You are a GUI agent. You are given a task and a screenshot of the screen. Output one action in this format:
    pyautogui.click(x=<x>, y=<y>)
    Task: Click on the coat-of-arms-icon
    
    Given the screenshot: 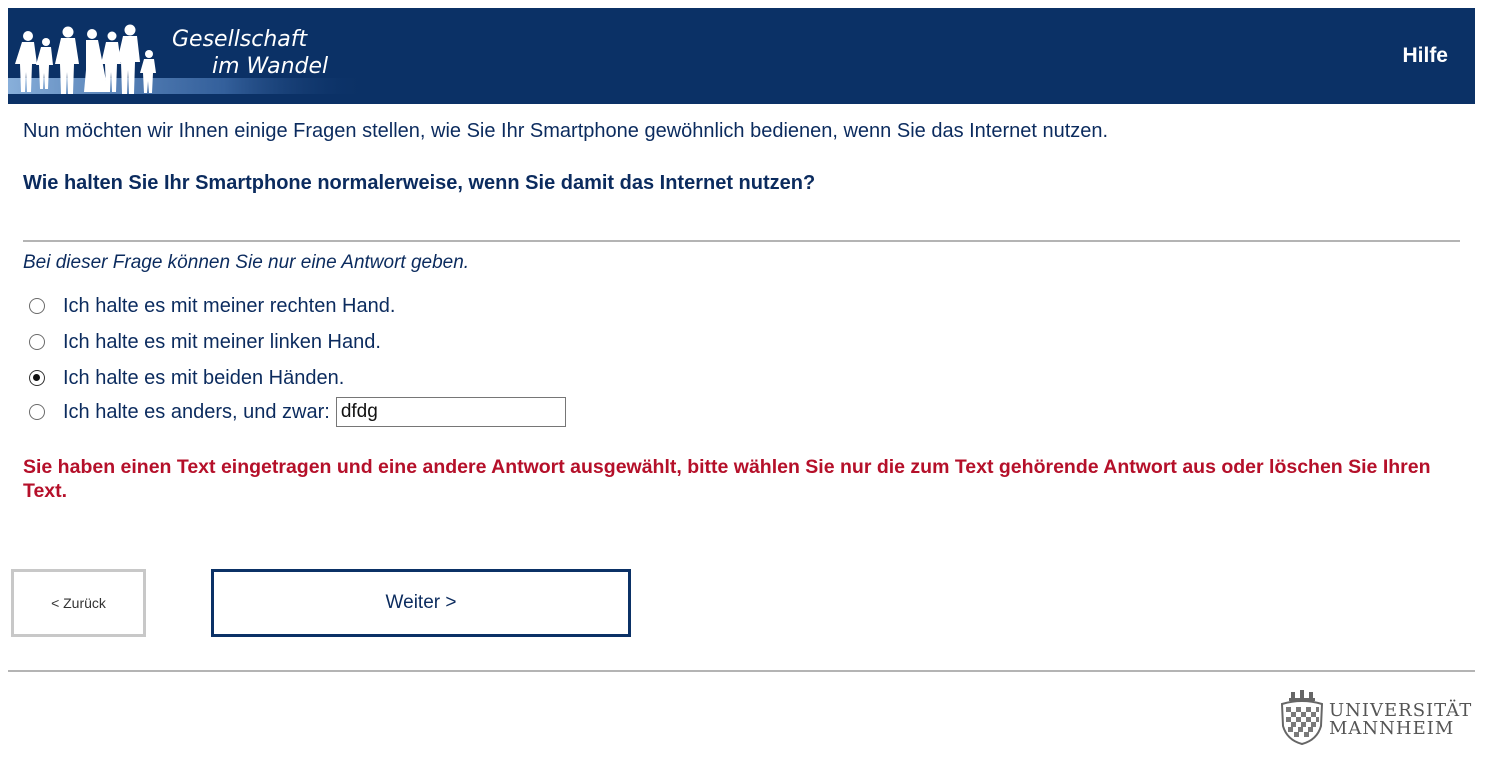 What is the action you would take?
    pyautogui.click(x=1302, y=718)
    